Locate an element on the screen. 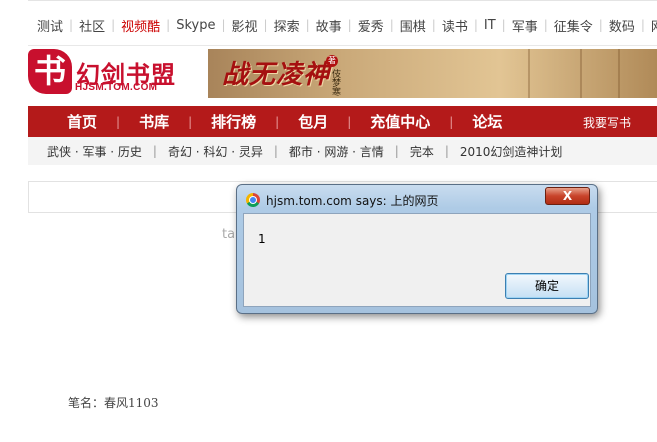  obscured-text: ta is located at coordinates (229, 234).